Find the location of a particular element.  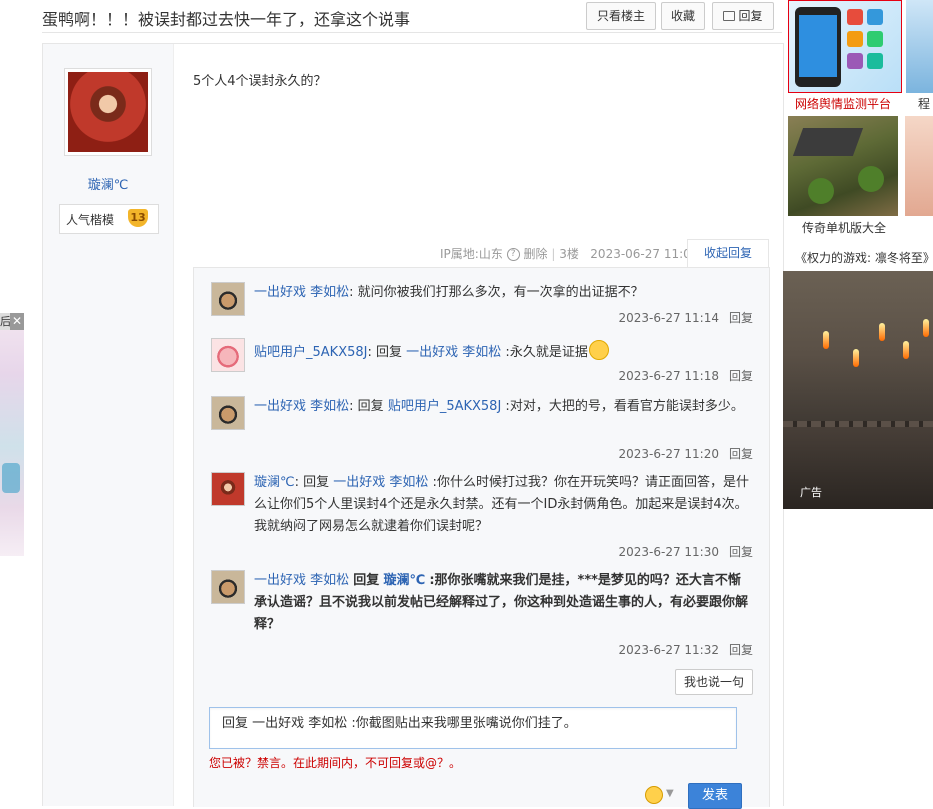

reply-button: 回复 is located at coordinates (743, 16).